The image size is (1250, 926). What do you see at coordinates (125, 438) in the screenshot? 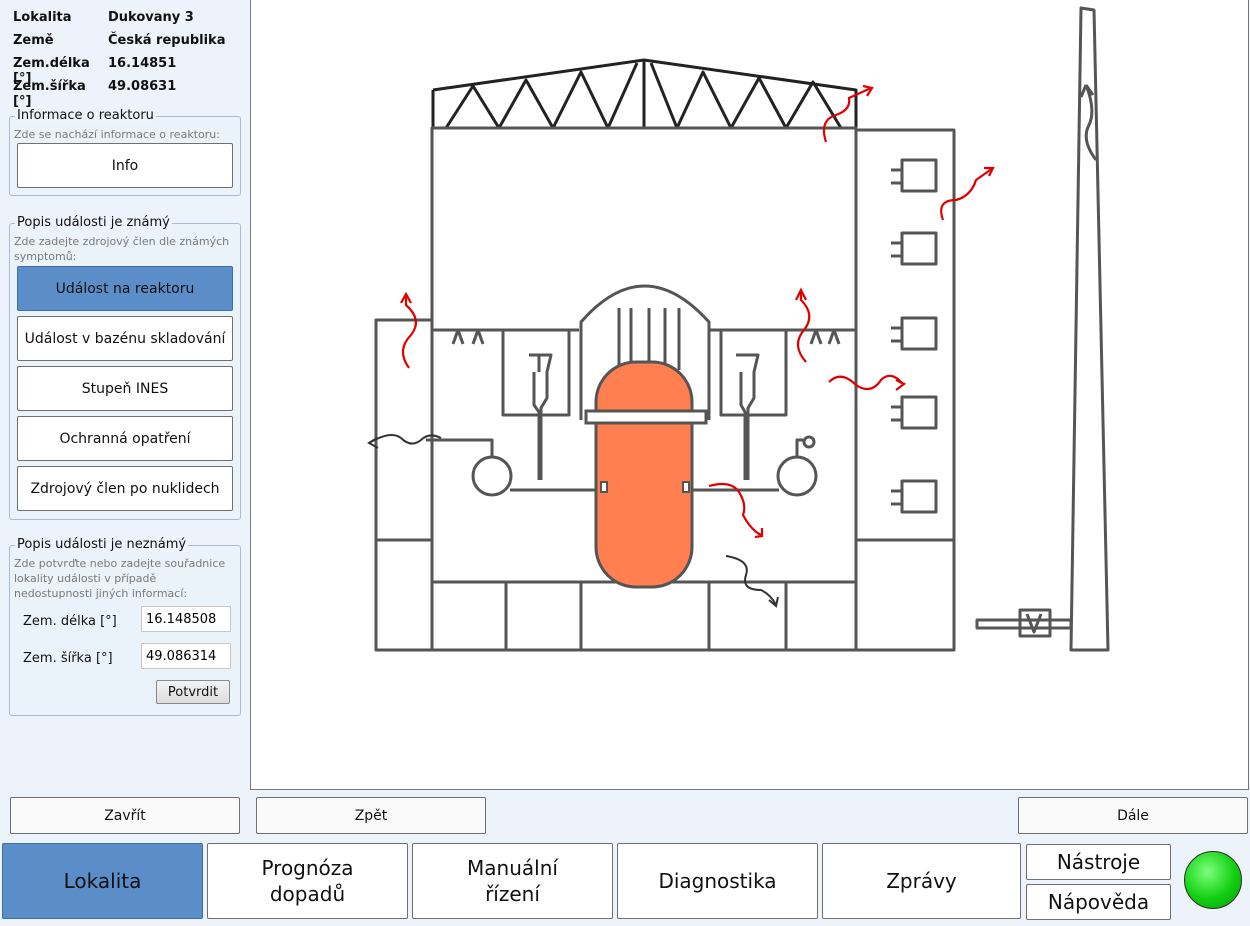
I see `protective-measures-button: Ochranná opatření` at bounding box center [125, 438].